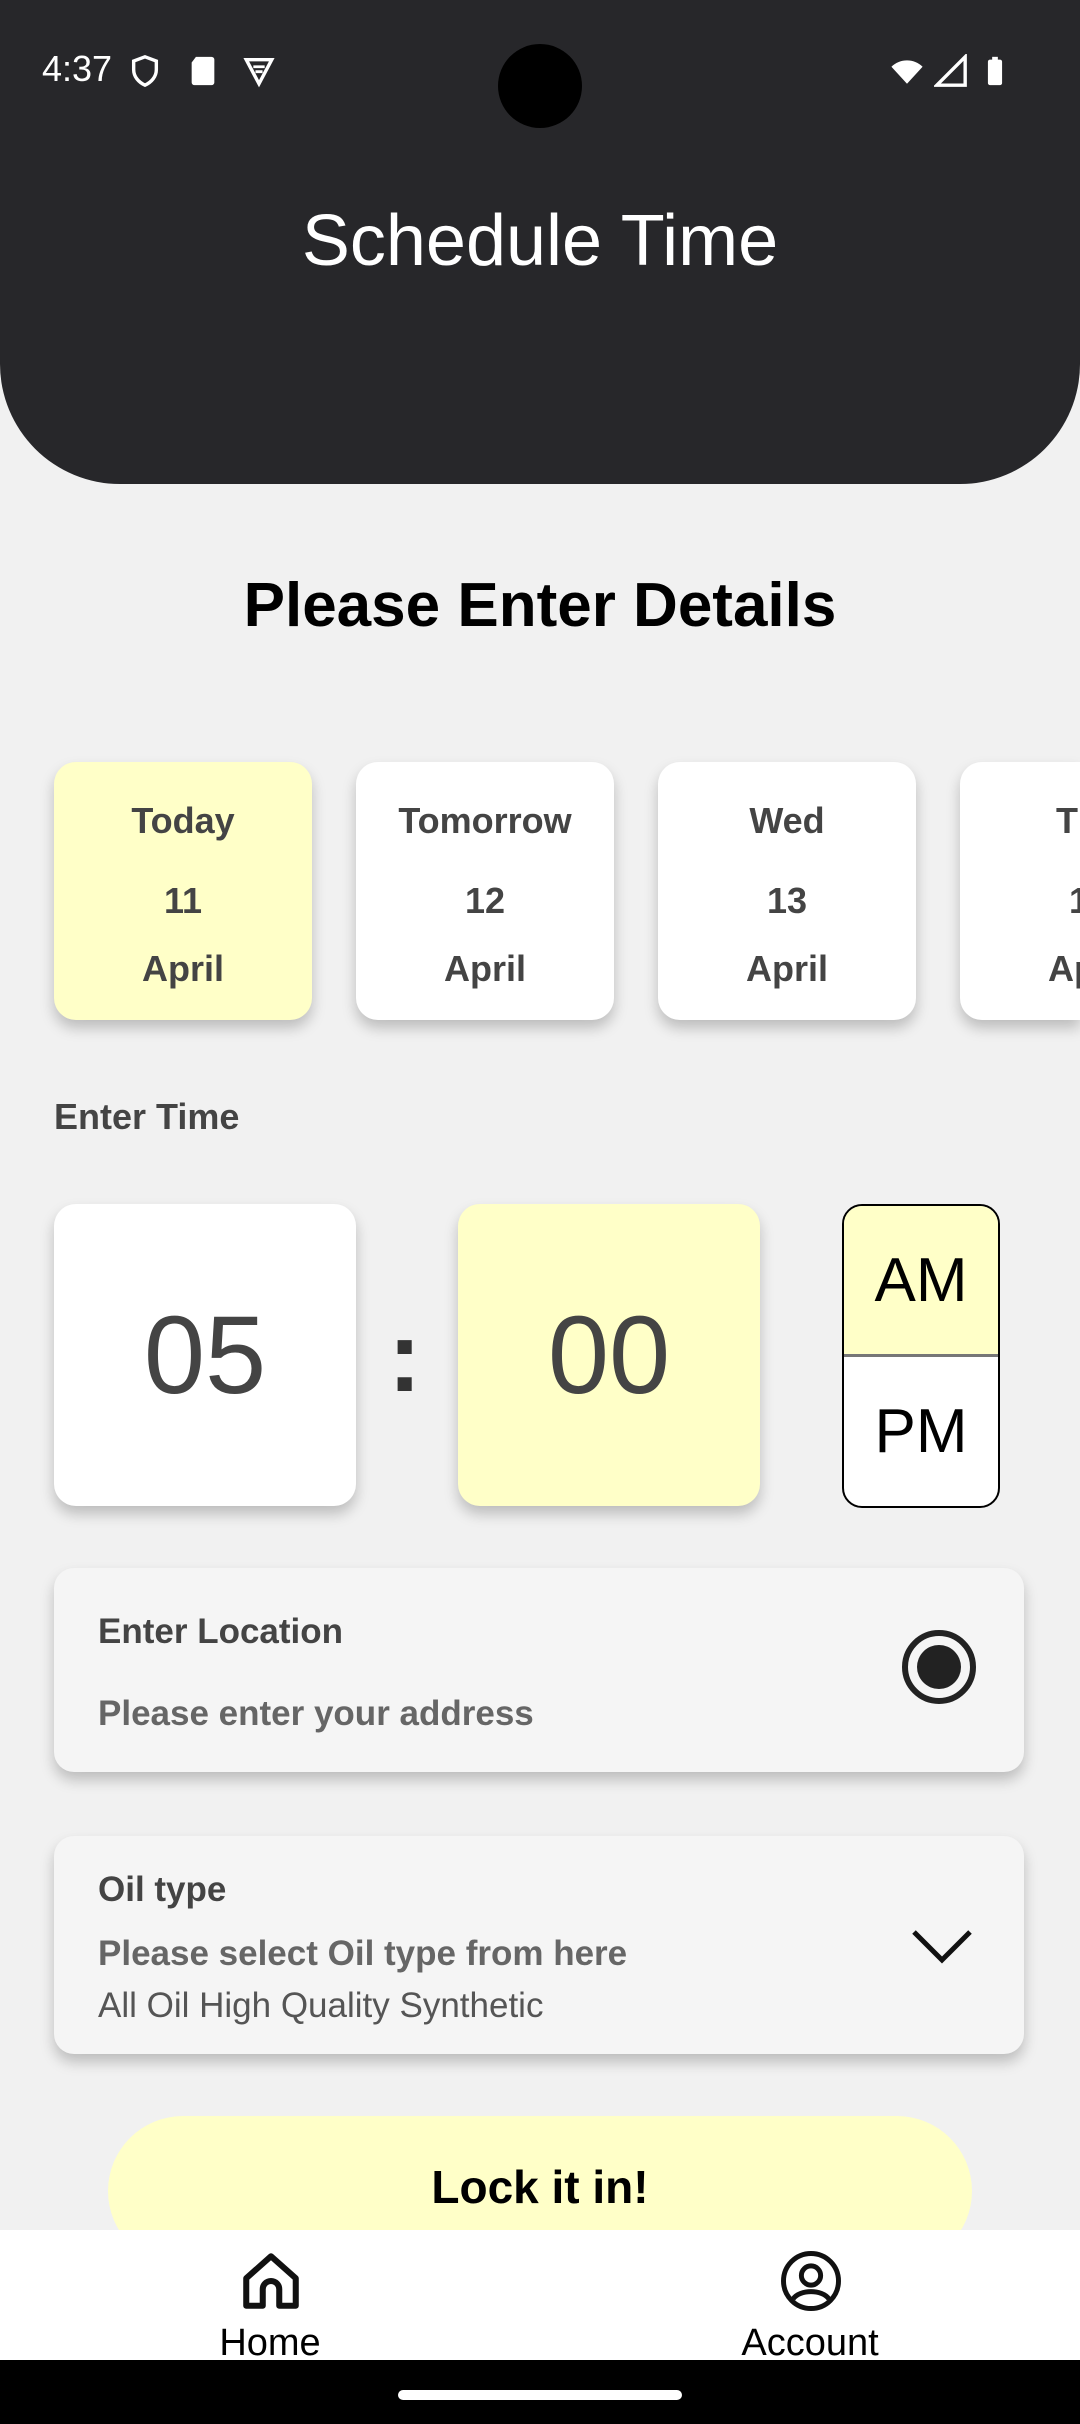 This screenshot has height=2424, width=1080. What do you see at coordinates (950, 70) in the screenshot?
I see `cellular-signal-icon` at bounding box center [950, 70].